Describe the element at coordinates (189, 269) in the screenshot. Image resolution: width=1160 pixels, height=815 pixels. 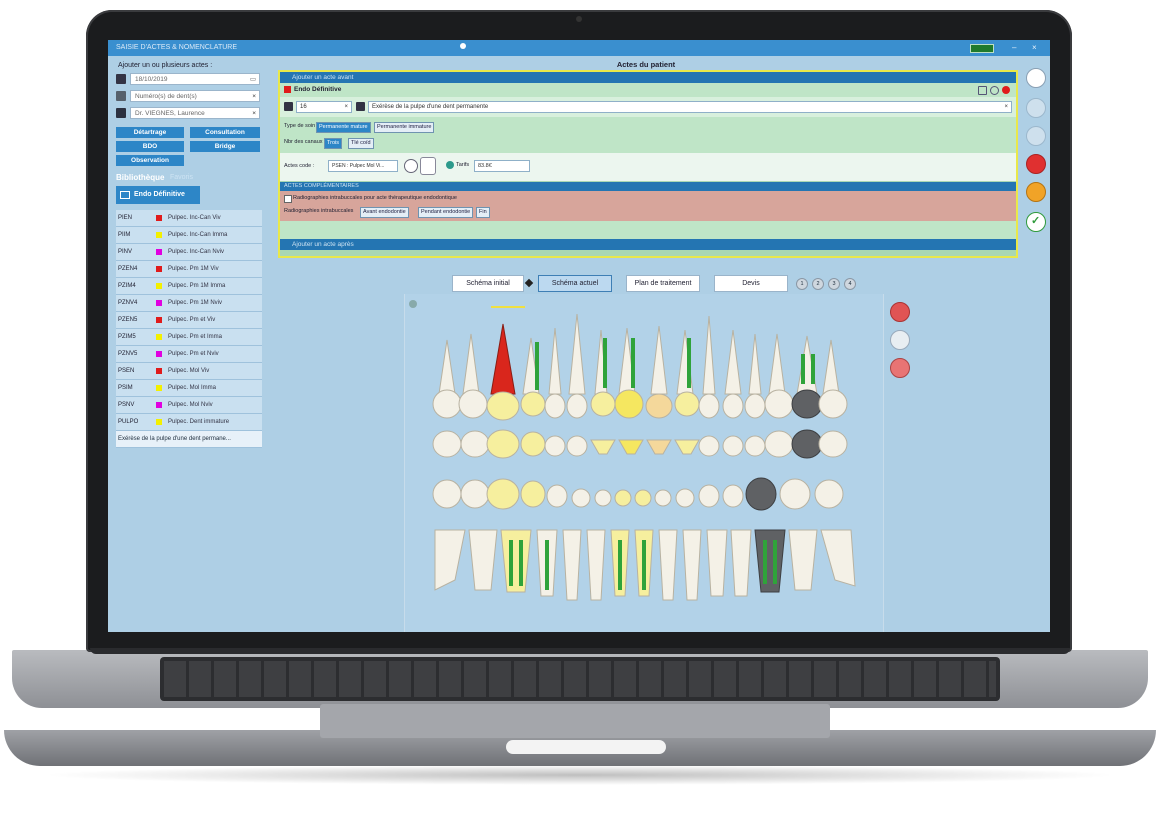
I see `list-item: PZEN4 Pulpec. Pm 1M Viv` at that location.